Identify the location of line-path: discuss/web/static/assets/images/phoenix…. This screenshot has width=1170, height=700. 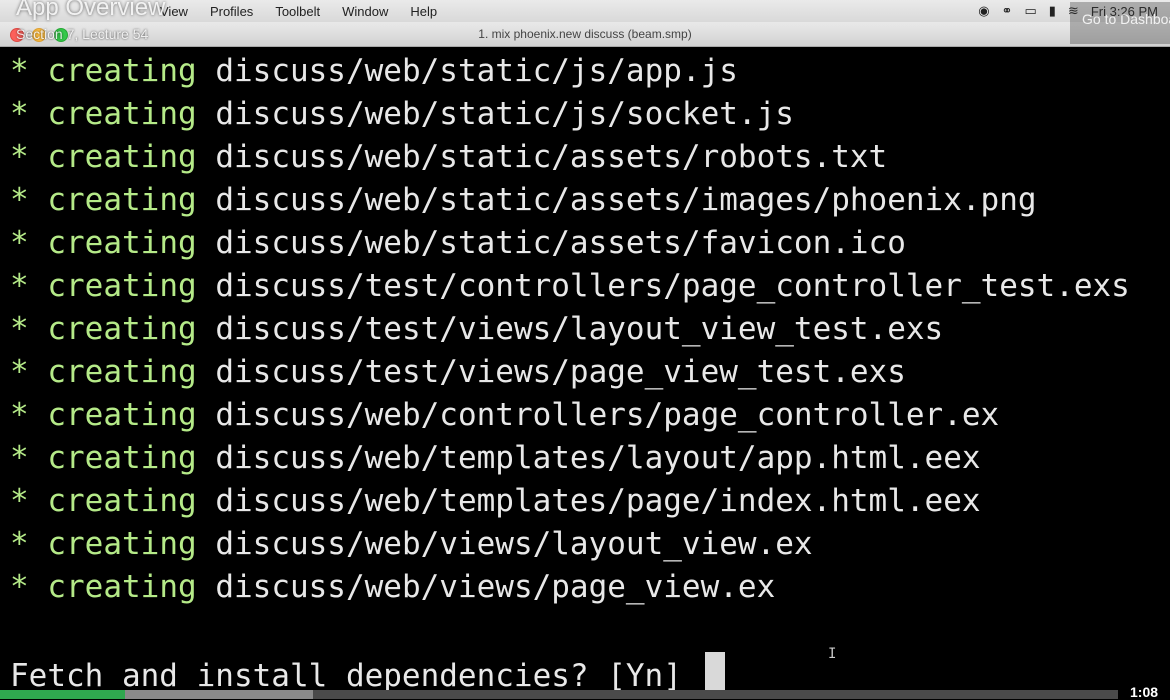
(626, 200).